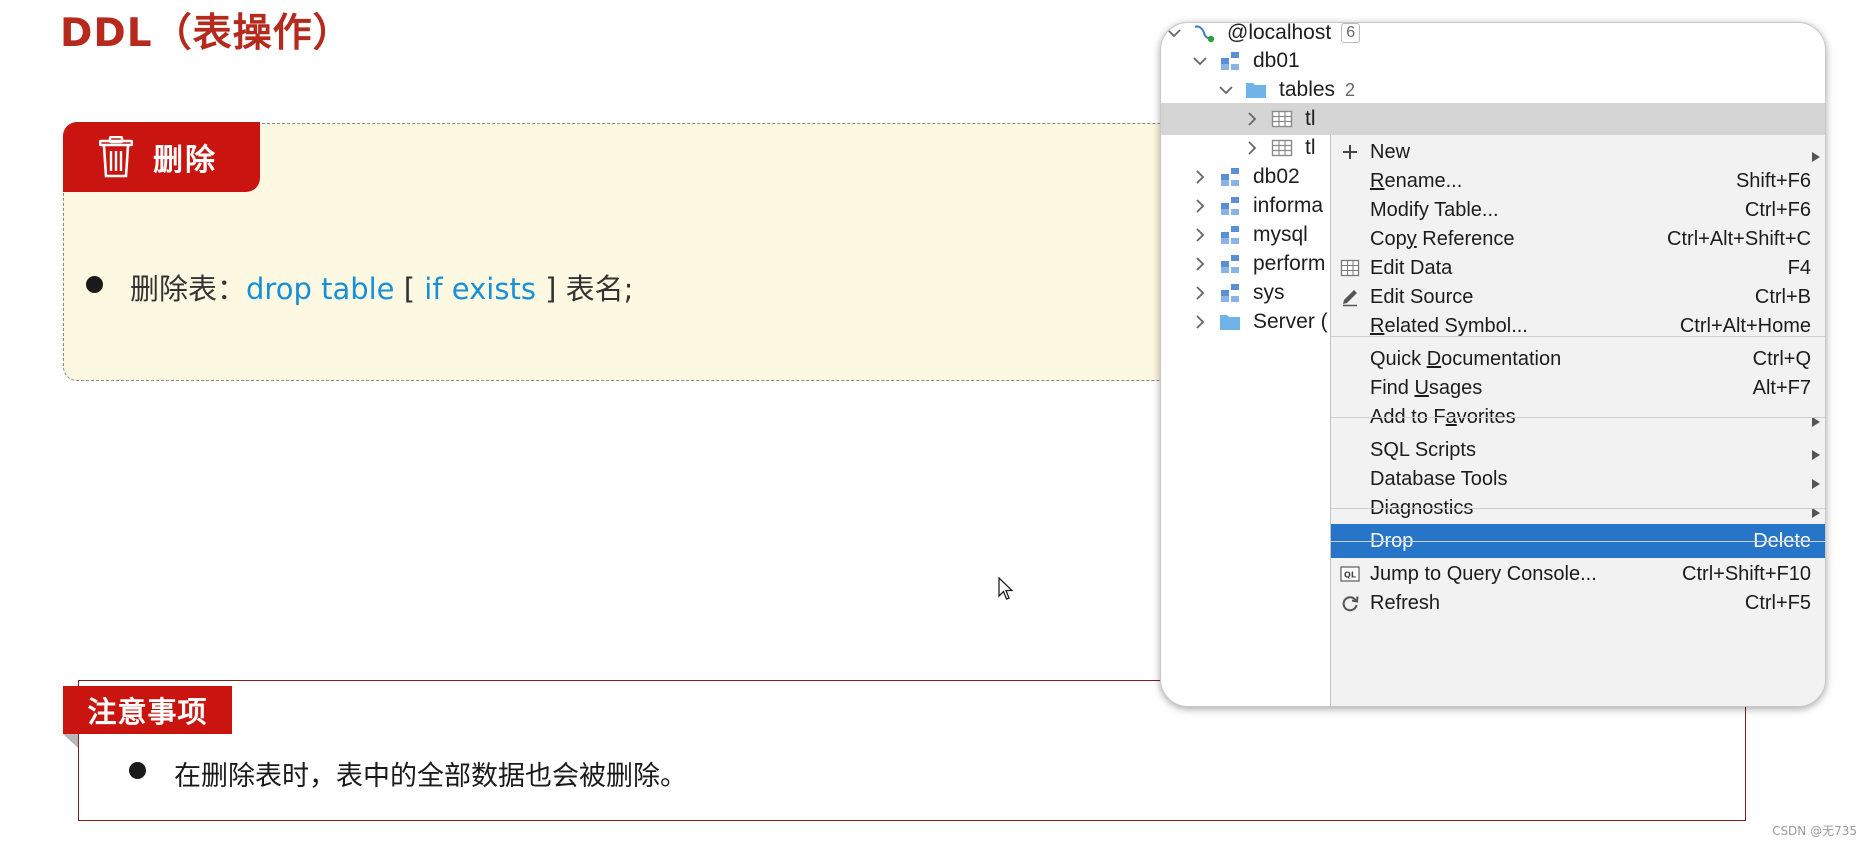 The image size is (1867, 845). I want to click on menu-item-shortcut: Ctrl+Alt+Shift+C, so click(1739, 238).